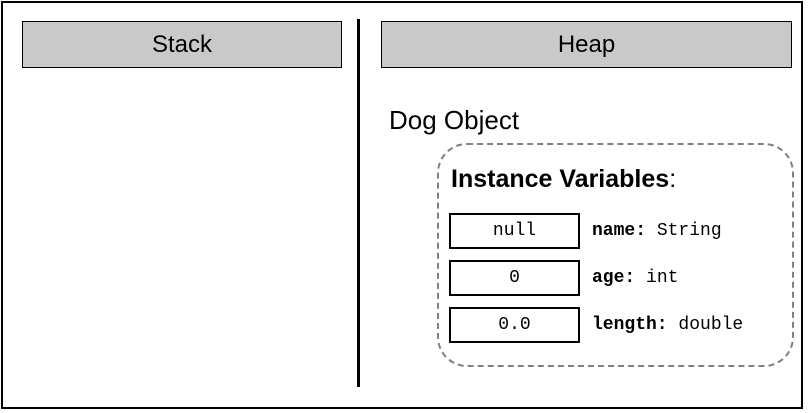  What do you see at coordinates (630, 325) in the screenshot?
I see `variable-name: length:` at bounding box center [630, 325].